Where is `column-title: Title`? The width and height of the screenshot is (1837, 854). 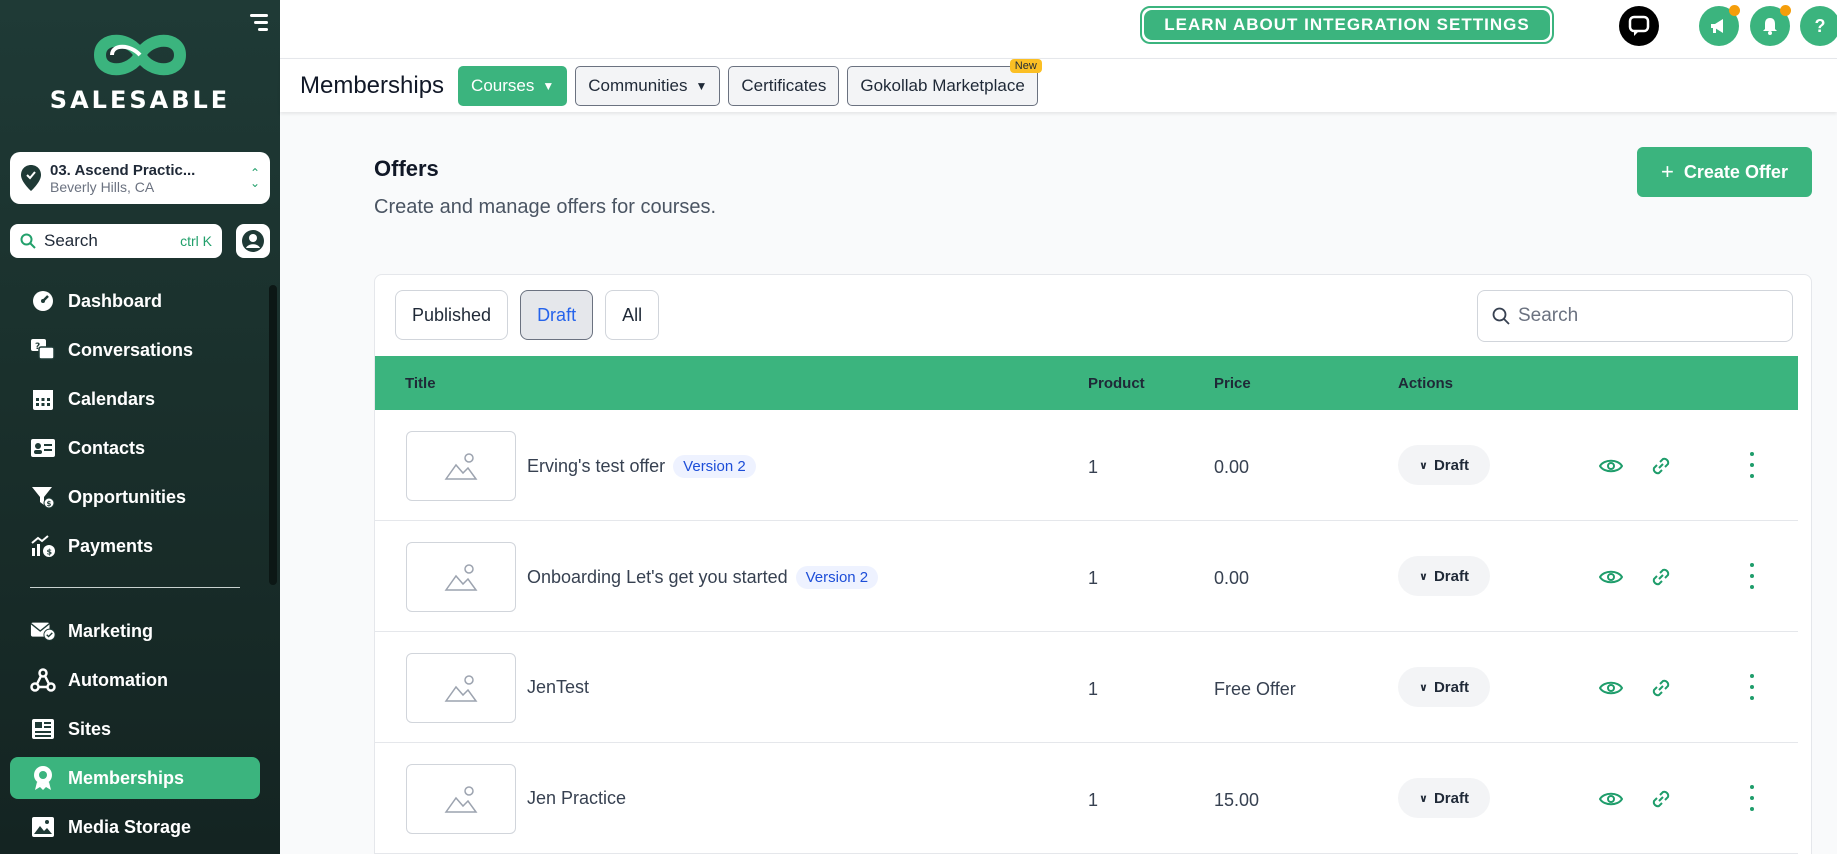 column-title: Title is located at coordinates (420, 383).